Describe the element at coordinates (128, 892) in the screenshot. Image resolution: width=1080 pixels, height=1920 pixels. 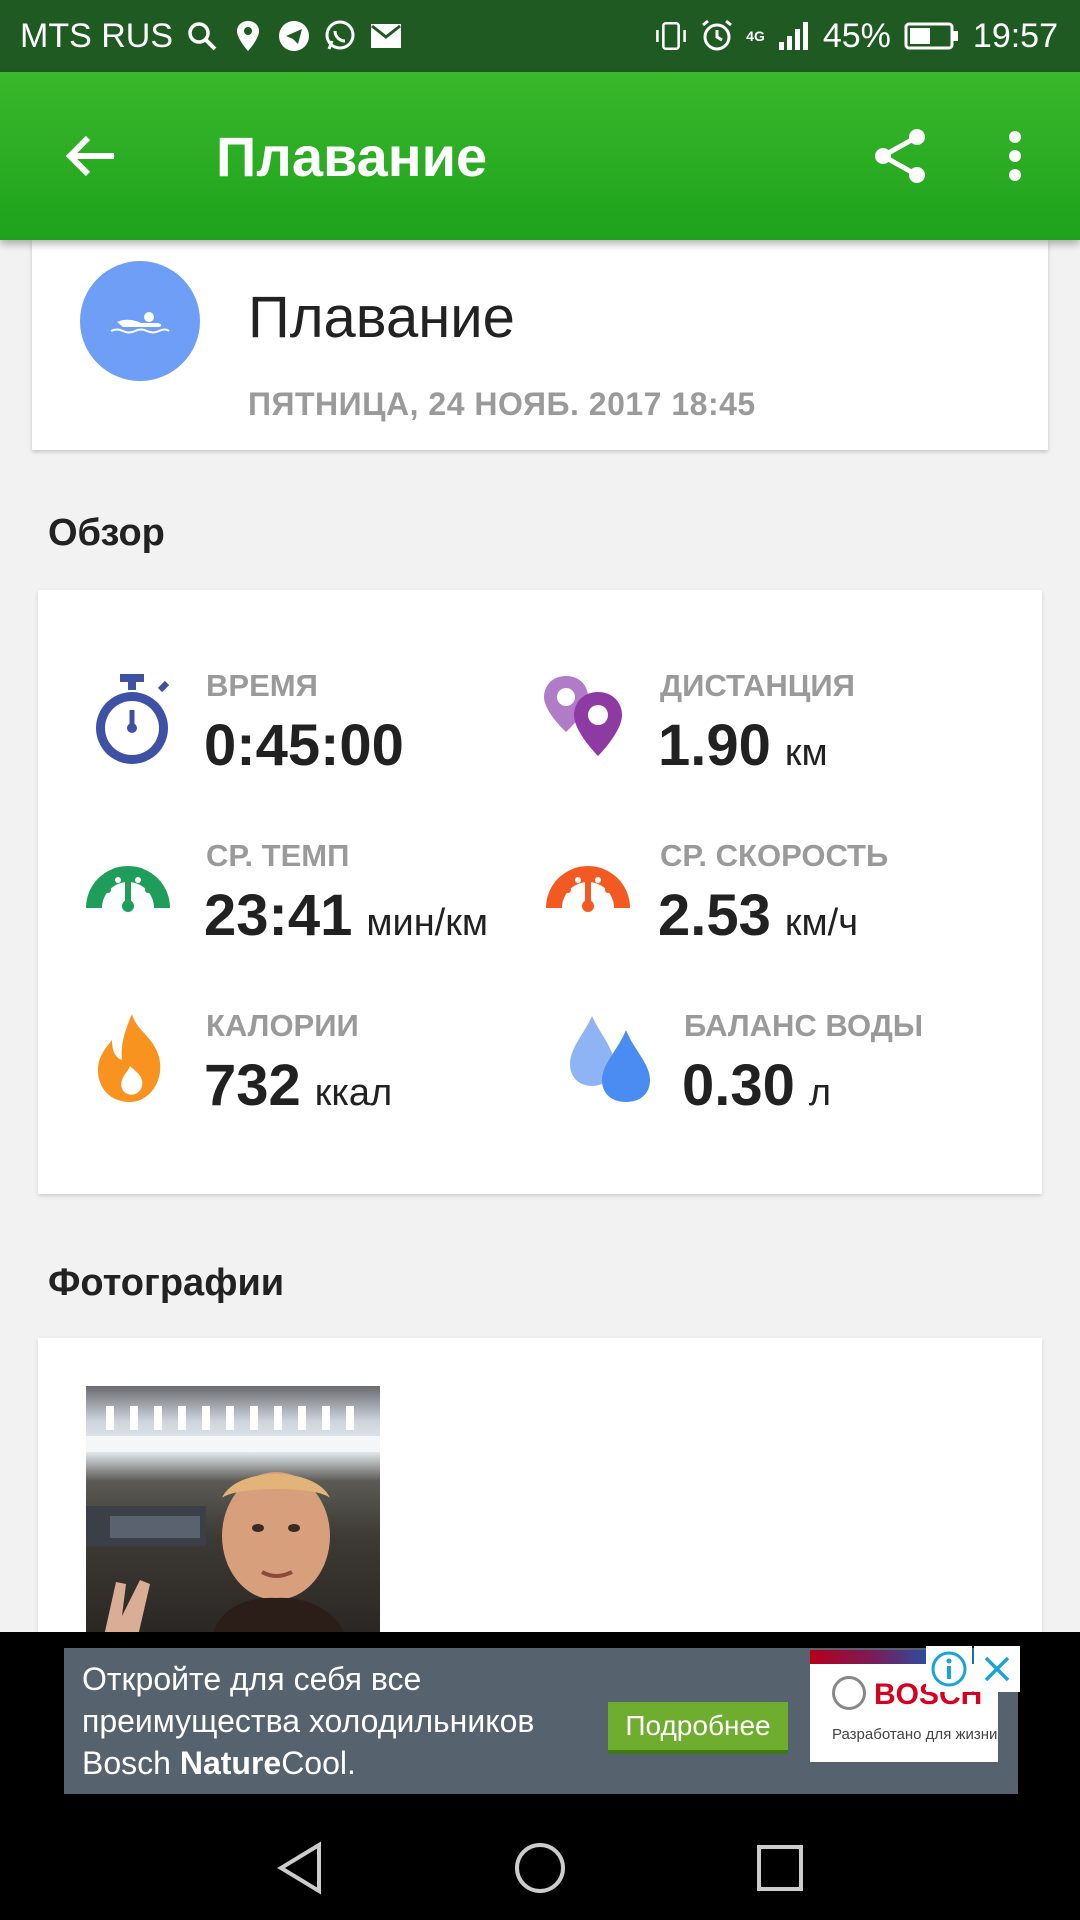
I see `speedometer-green-icon` at that location.